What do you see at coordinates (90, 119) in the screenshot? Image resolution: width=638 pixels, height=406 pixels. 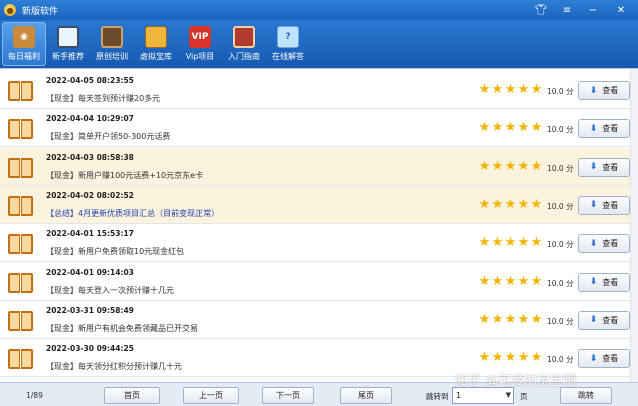 I see `item-date: 2022-04-04 10:29:07` at bounding box center [90, 119].